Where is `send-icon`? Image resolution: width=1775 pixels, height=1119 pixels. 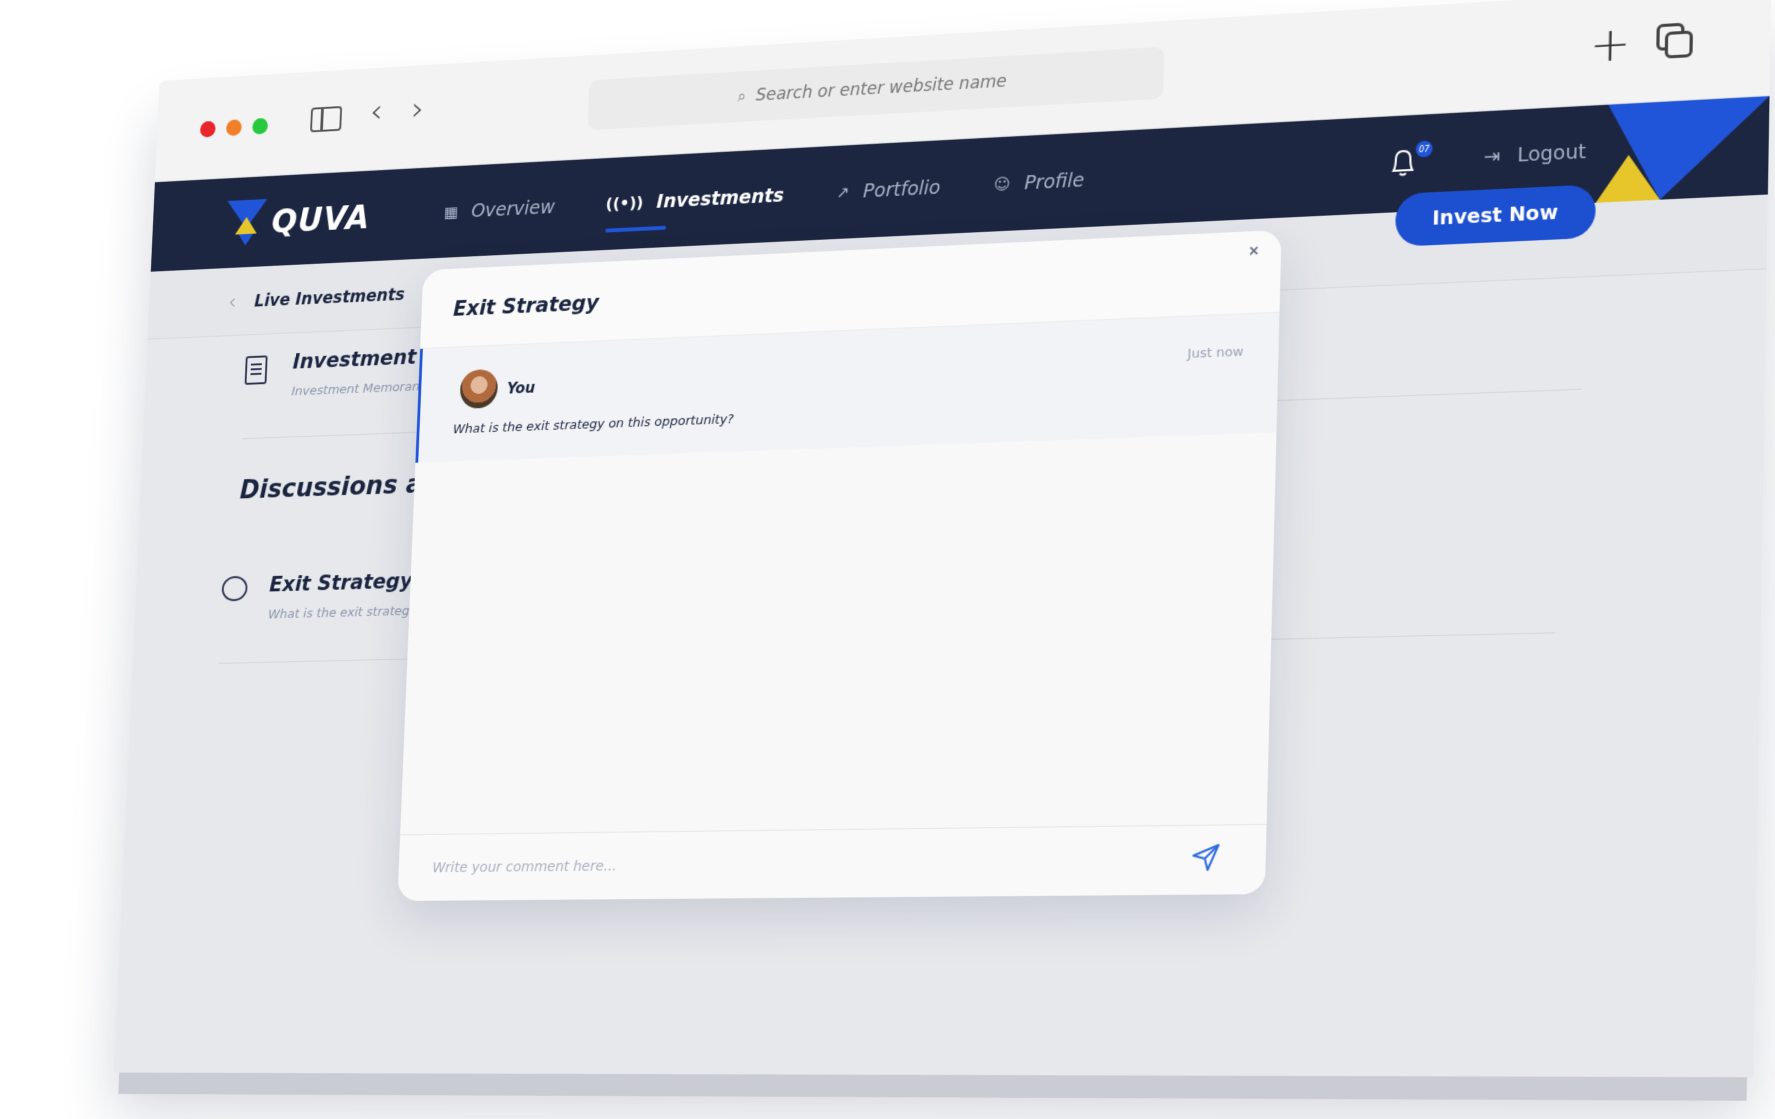
send-icon is located at coordinates (1206, 857).